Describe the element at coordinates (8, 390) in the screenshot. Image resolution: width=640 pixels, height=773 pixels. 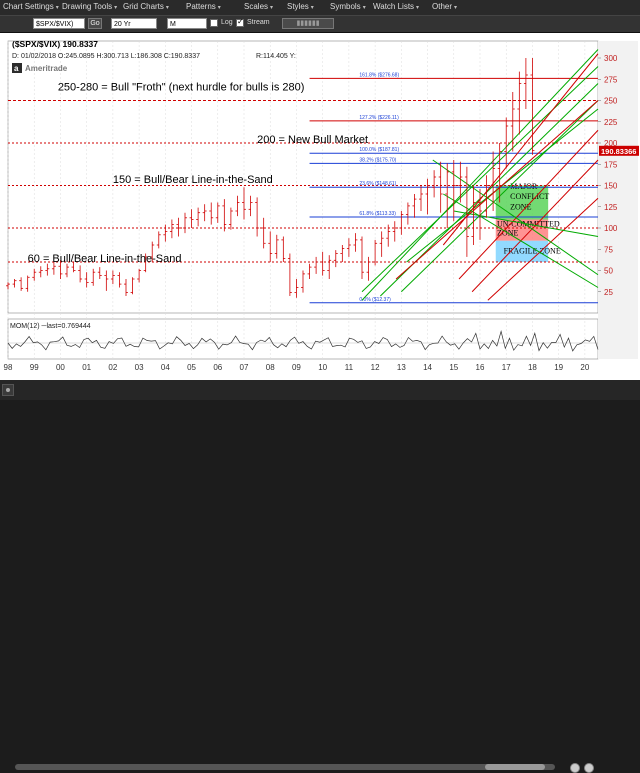
I see `scroll-left-button` at that location.